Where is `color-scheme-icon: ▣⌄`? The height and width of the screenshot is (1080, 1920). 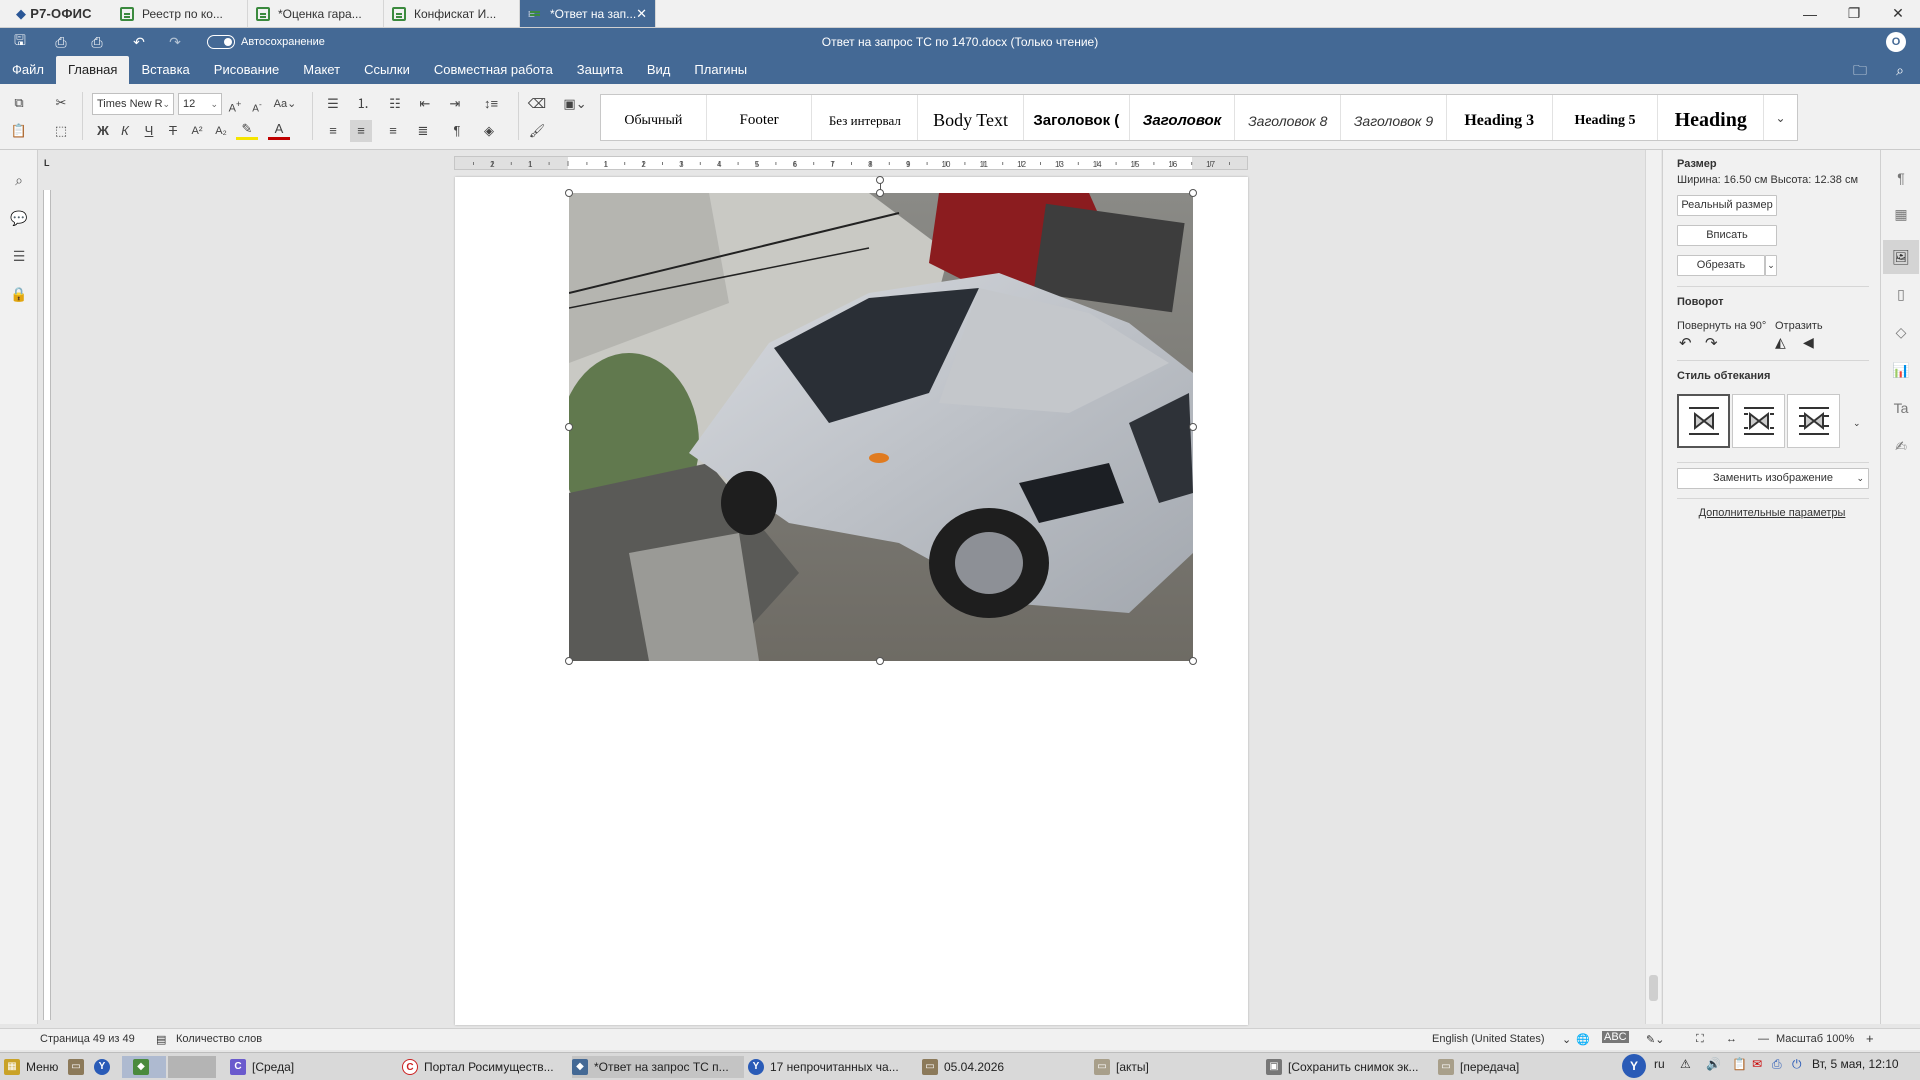 color-scheme-icon: ▣⌄ is located at coordinates (575, 104).